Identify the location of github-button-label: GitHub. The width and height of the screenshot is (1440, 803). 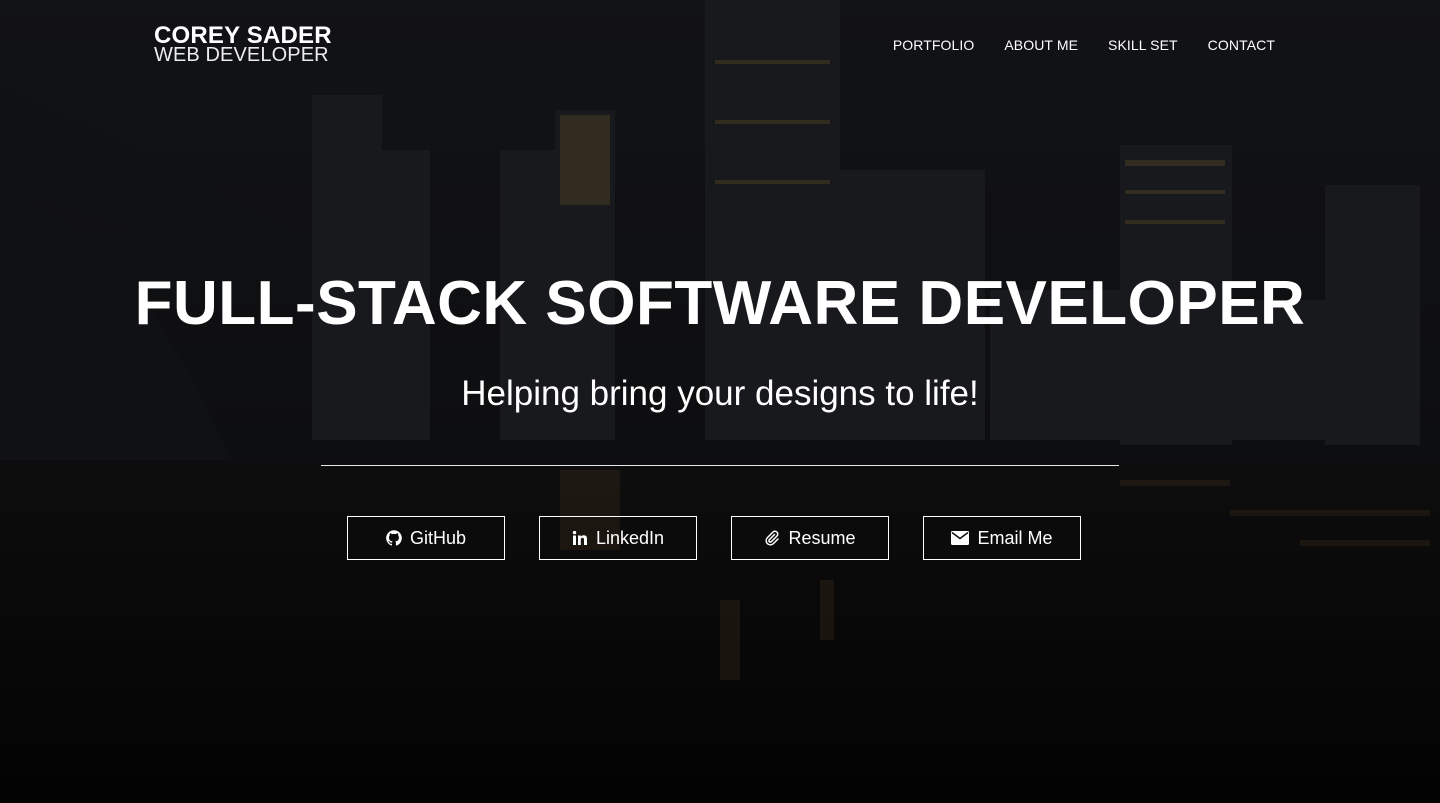
(438, 537).